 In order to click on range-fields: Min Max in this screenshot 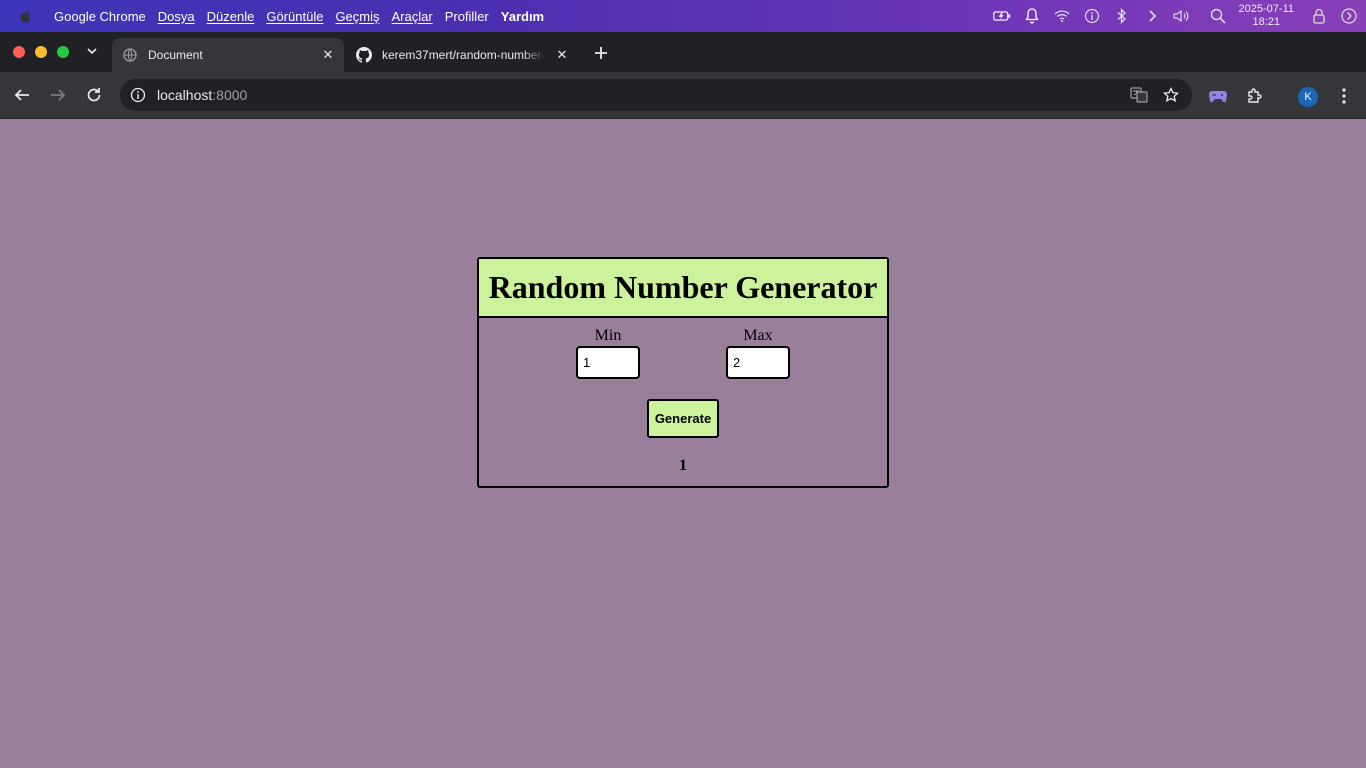, I will do `click(683, 360)`.